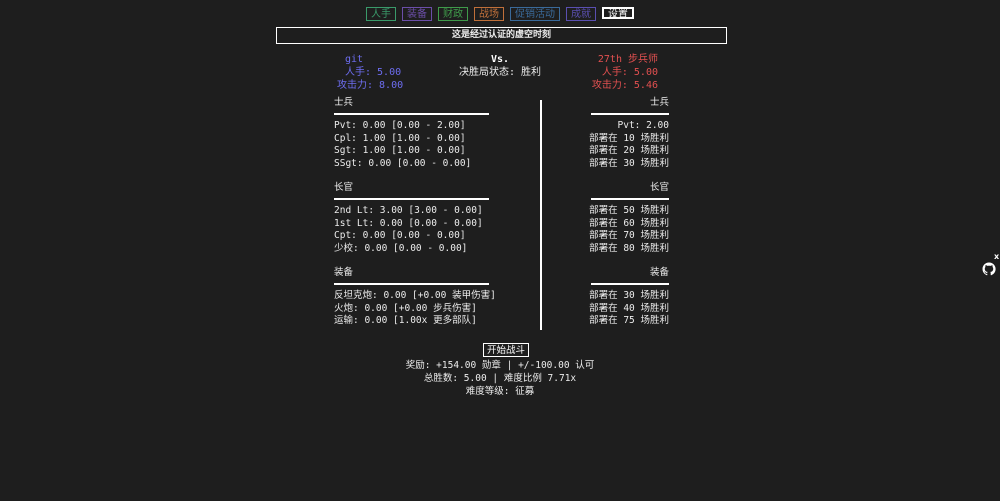 This screenshot has width=1000, height=501. I want to click on deploy-requirement: 部署在 50 场胜利, so click(629, 210).